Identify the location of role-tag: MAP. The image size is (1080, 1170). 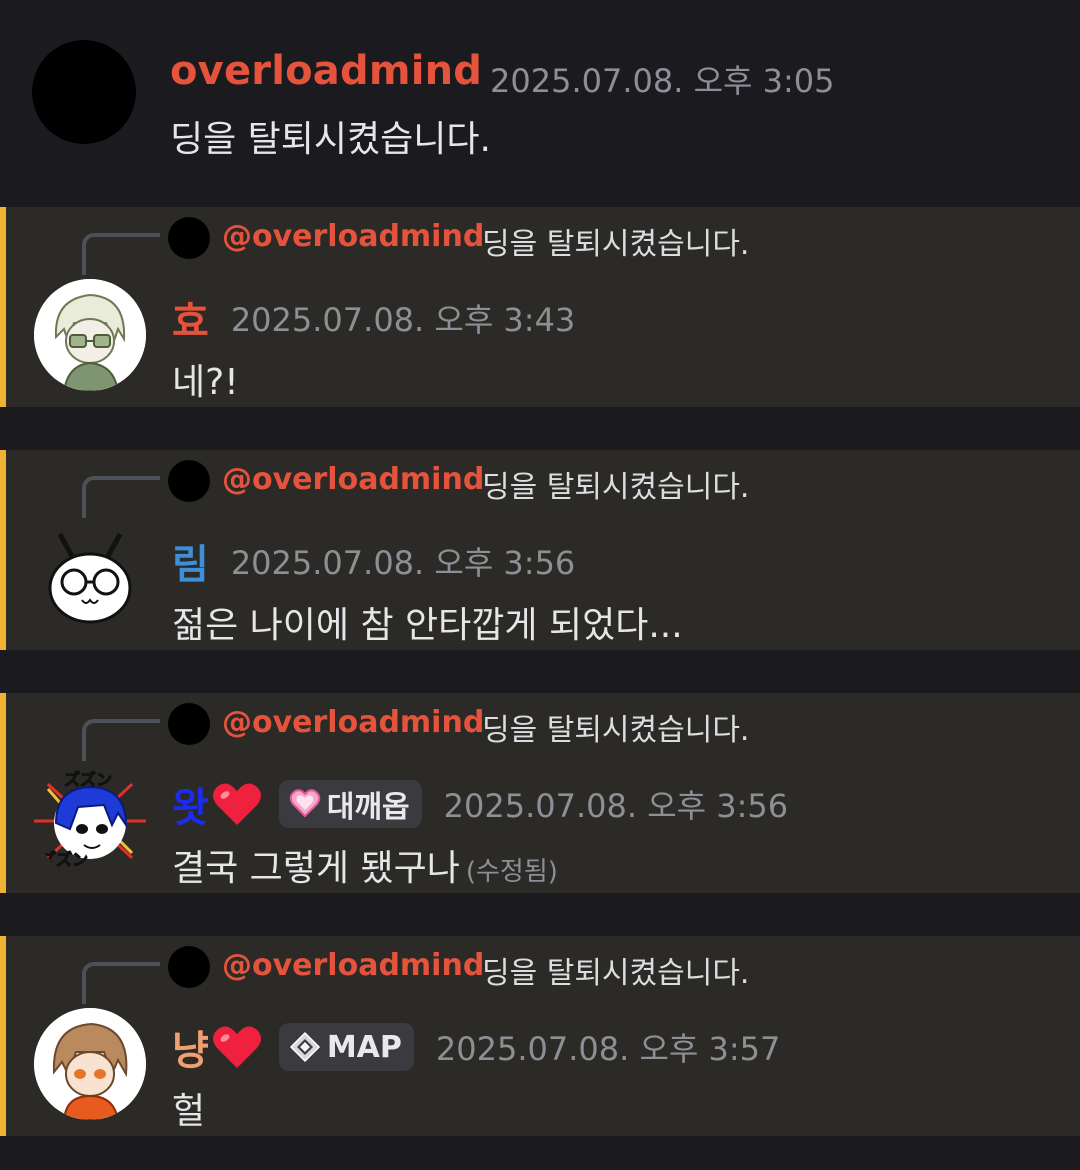
(346, 1047).